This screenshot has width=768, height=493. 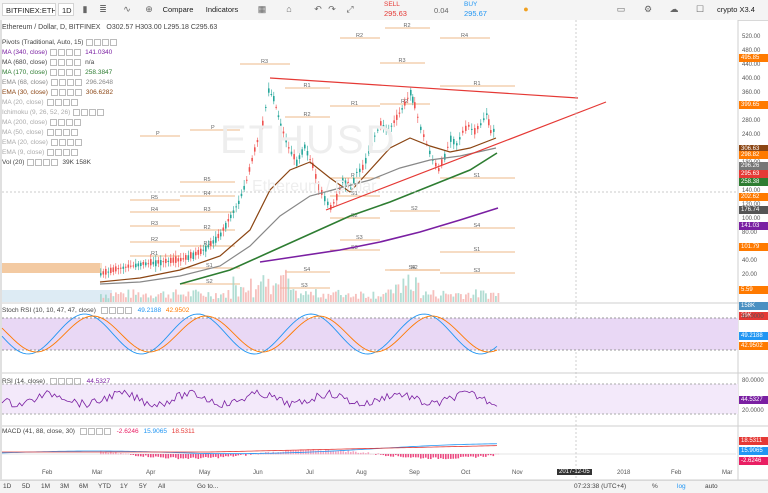 I want to click on stoch-tag: 42.9502, so click(x=753, y=346).